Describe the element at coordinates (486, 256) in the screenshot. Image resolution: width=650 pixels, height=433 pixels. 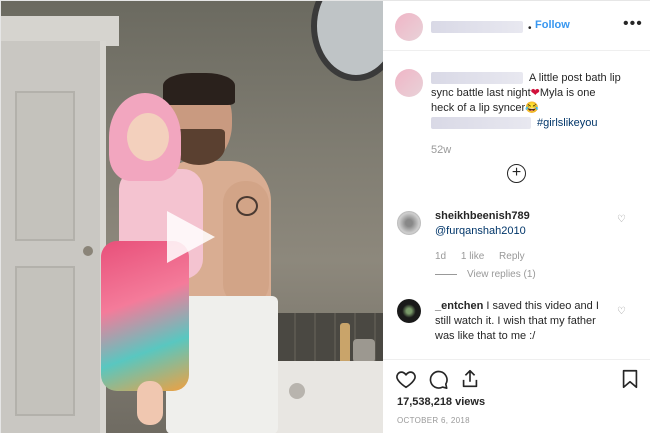
I see `comment-meta: 1d 1 like Reply` at that location.